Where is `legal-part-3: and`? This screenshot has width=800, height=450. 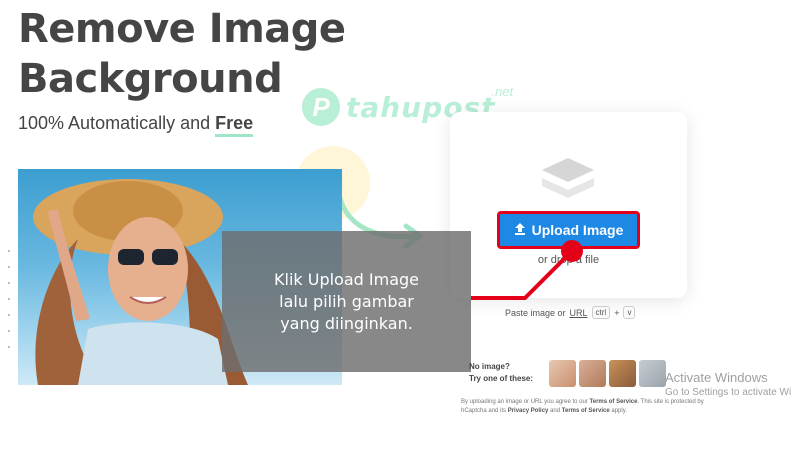
legal-part-3: and is located at coordinates (555, 411).